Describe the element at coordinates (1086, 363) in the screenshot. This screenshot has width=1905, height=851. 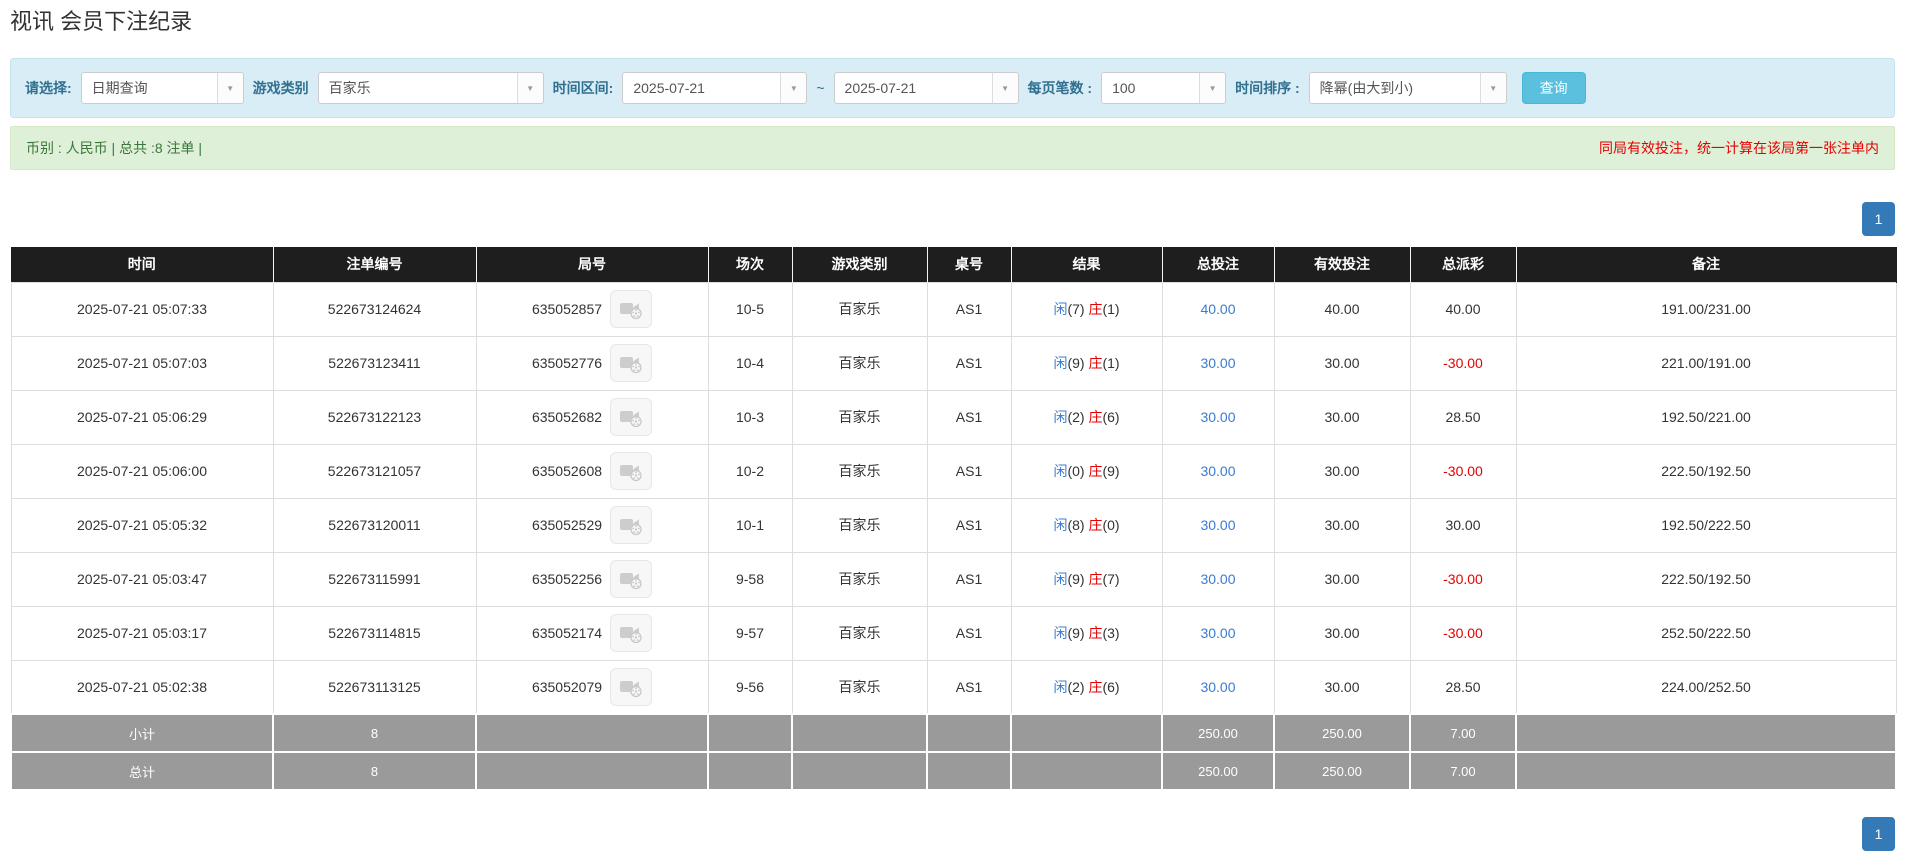
I see `cell-result: 闲(9) 庄(1)` at that location.